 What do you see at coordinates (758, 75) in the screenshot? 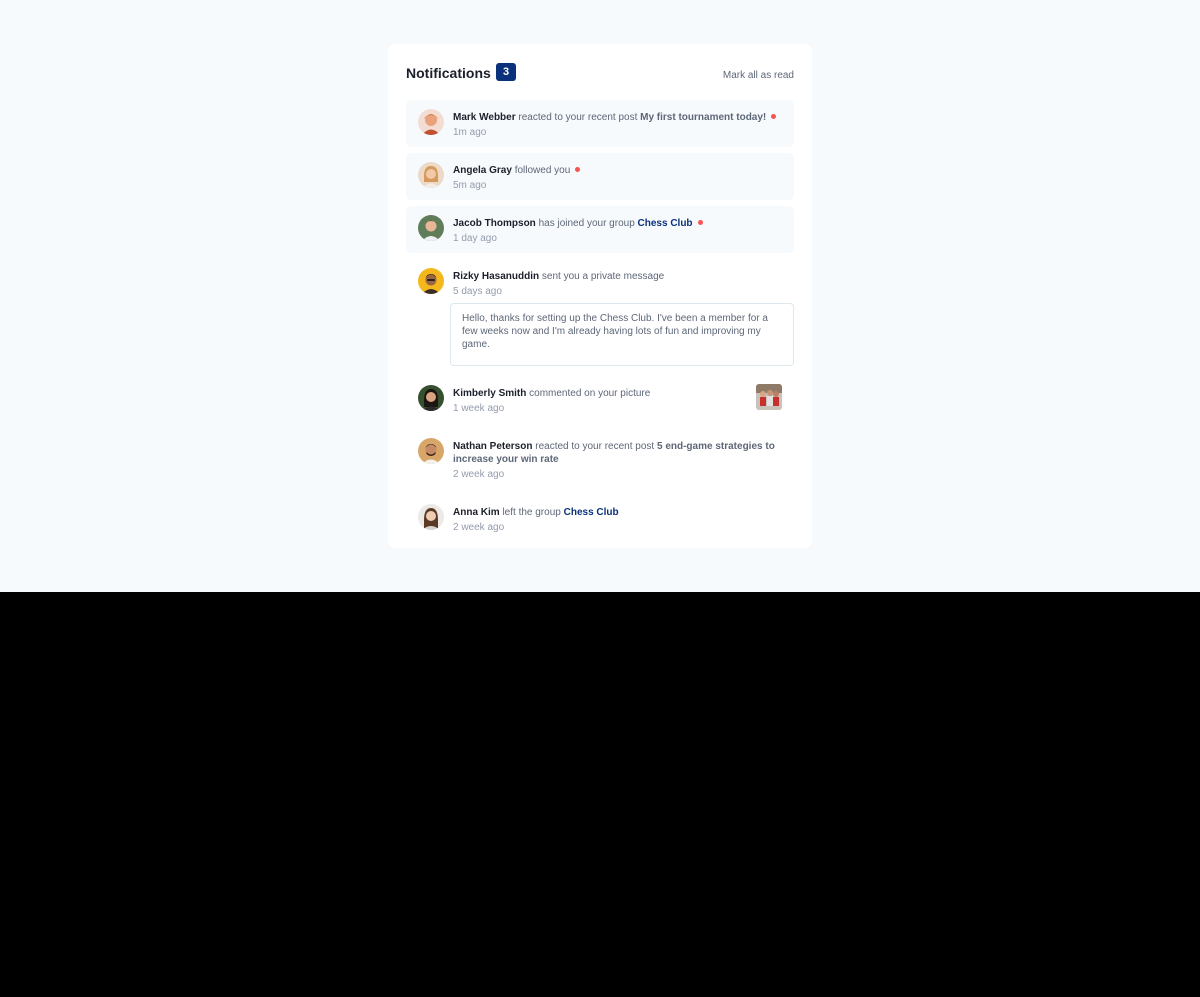
I see `mark-all-read-button: Mark all as read` at bounding box center [758, 75].